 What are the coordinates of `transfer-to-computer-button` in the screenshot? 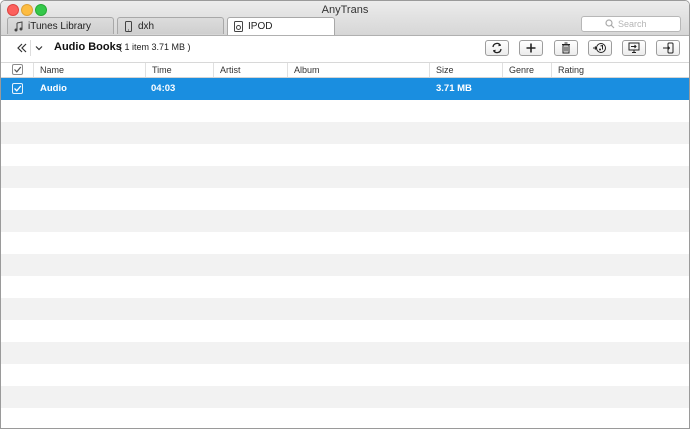 It's located at (634, 48).